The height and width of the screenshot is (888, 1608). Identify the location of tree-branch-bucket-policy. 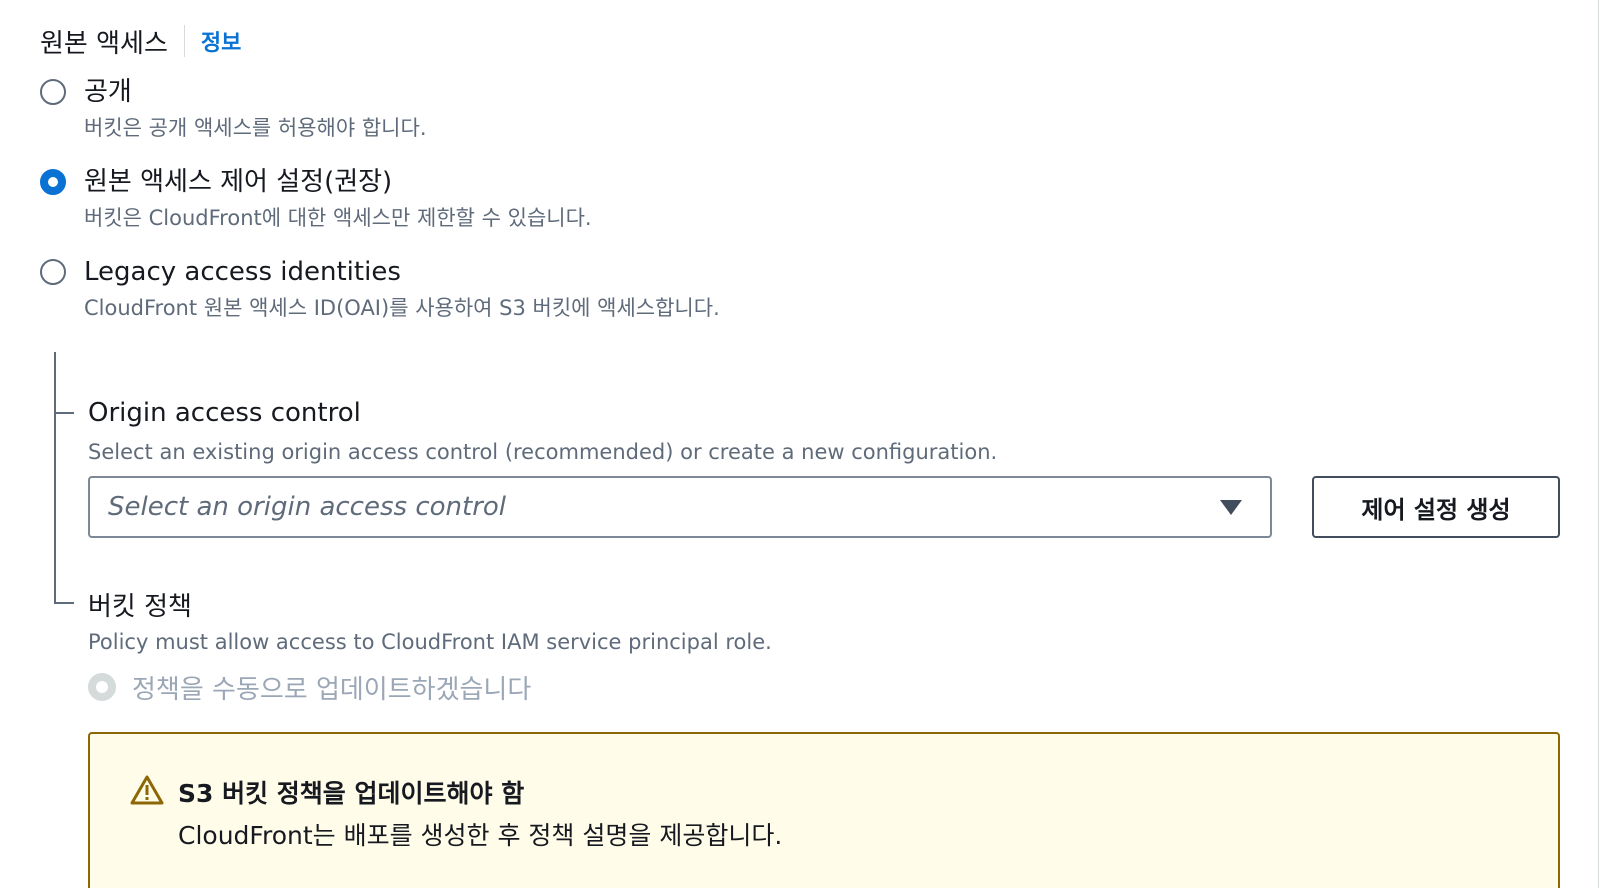
(64, 603).